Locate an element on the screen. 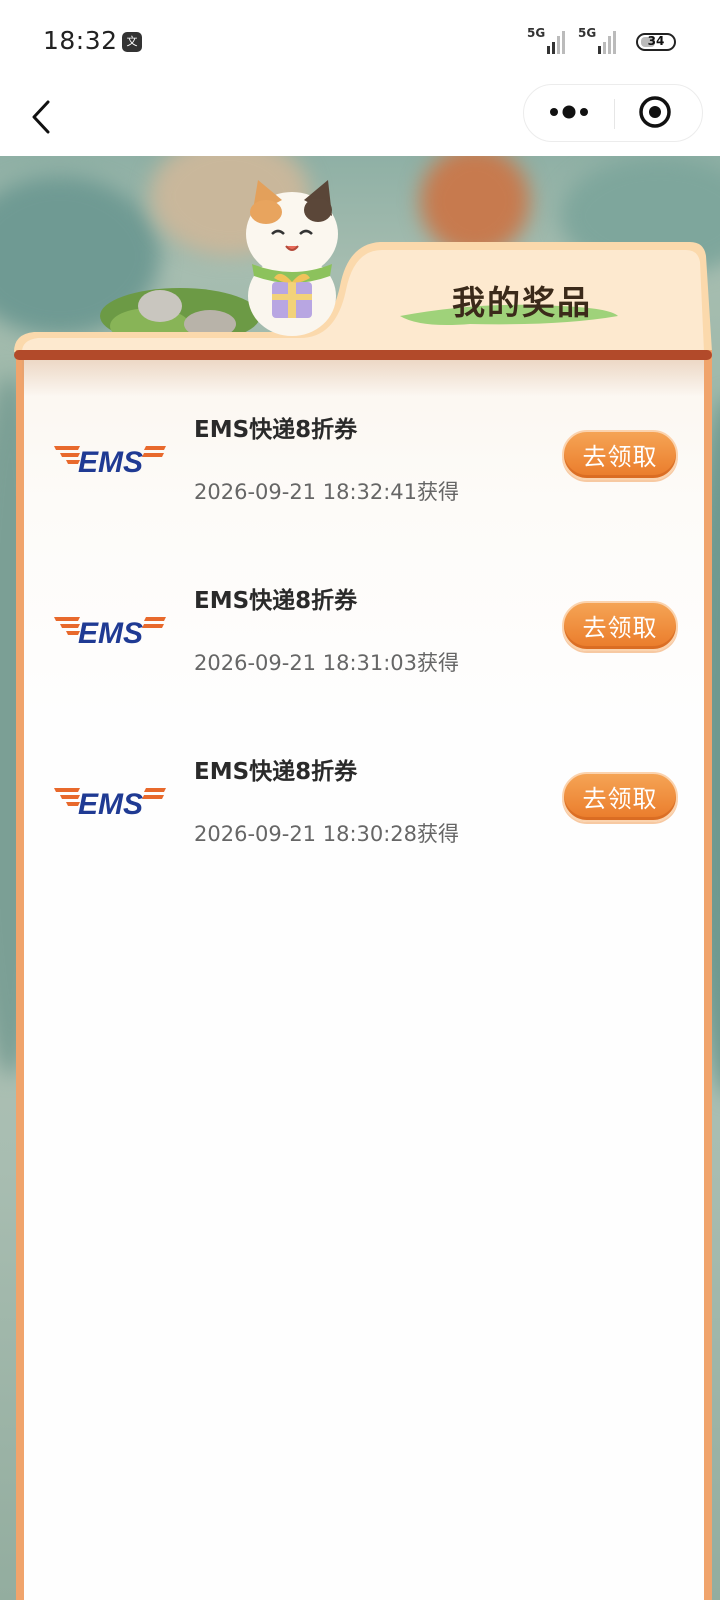 The height and width of the screenshot is (1600, 720). nav-bar is located at coordinates (360, 120).